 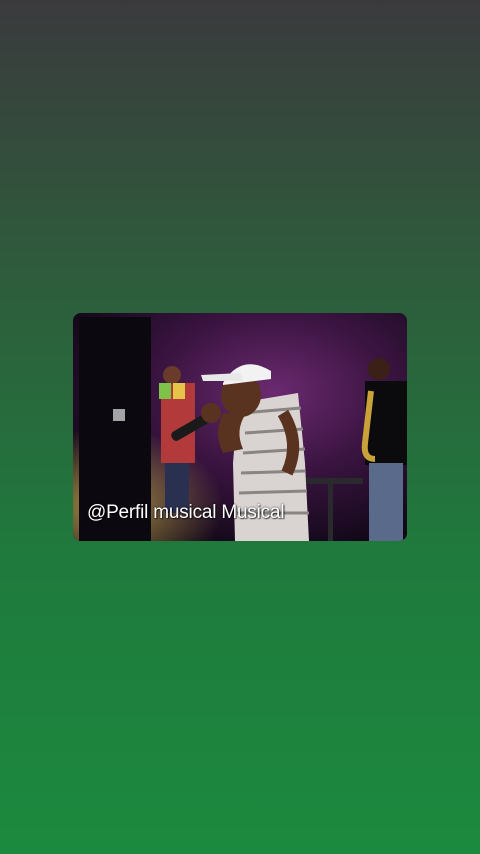 What do you see at coordinates (186, 512) in the screenshot?
I see `watermark-text: @Perfil musical Musical` at bounding box center [186, 512].